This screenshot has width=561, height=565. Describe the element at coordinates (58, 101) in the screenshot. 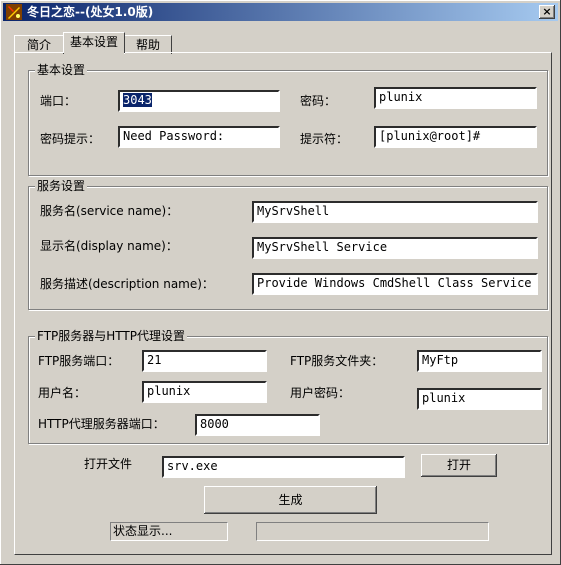

I see `port-label: 端口：` at that location.